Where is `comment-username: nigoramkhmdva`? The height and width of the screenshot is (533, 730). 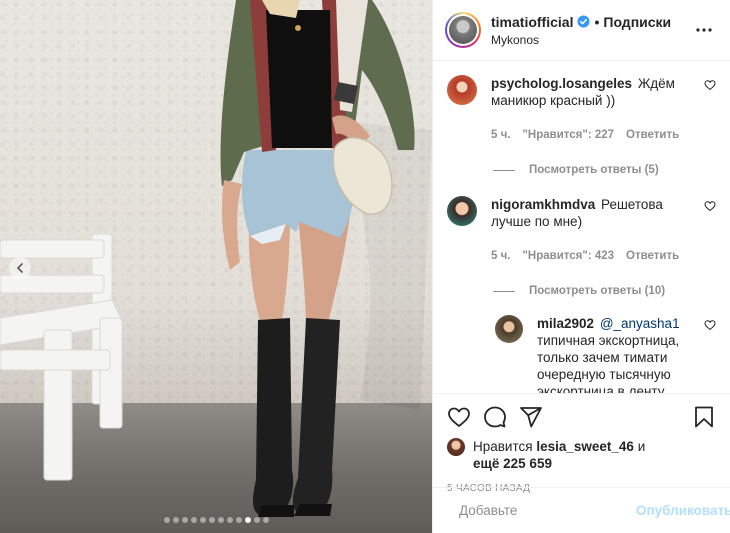
comment-username: nigoramkhmdva is located at coordinates (543, 204).